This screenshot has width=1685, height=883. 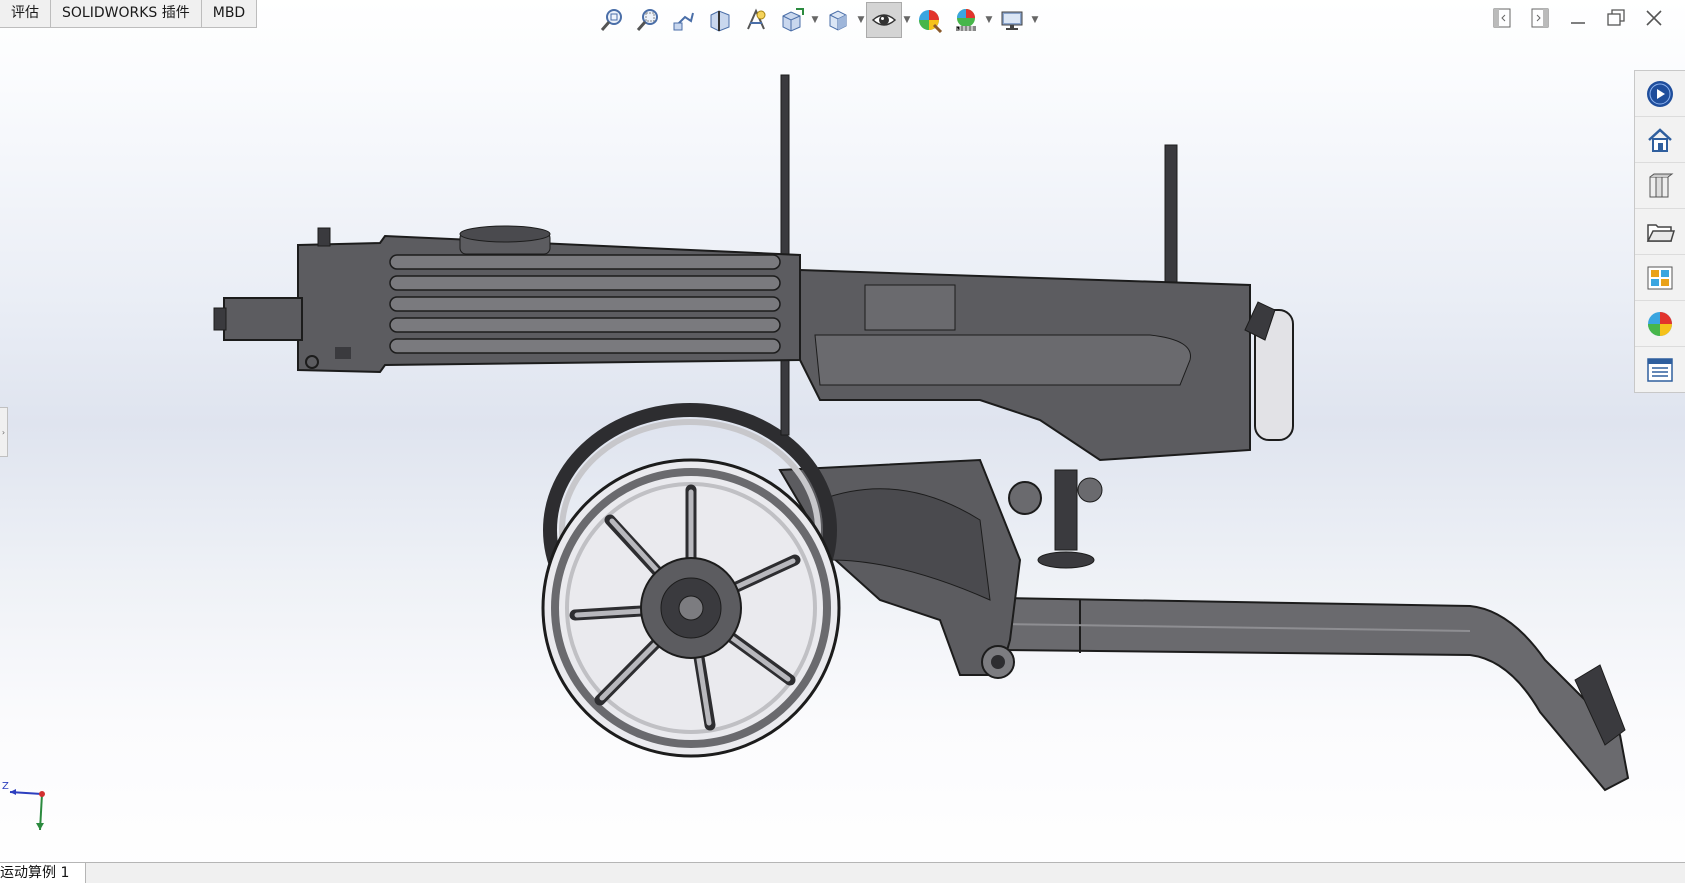 I want to click on tab-motion-study-1: 运动算例 1, so click(x=43, y=873).